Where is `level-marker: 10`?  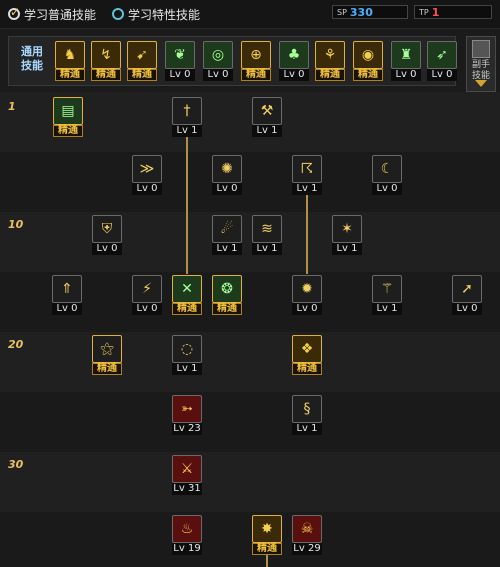
level-marker: 10 is located at coordinates (16, 224).